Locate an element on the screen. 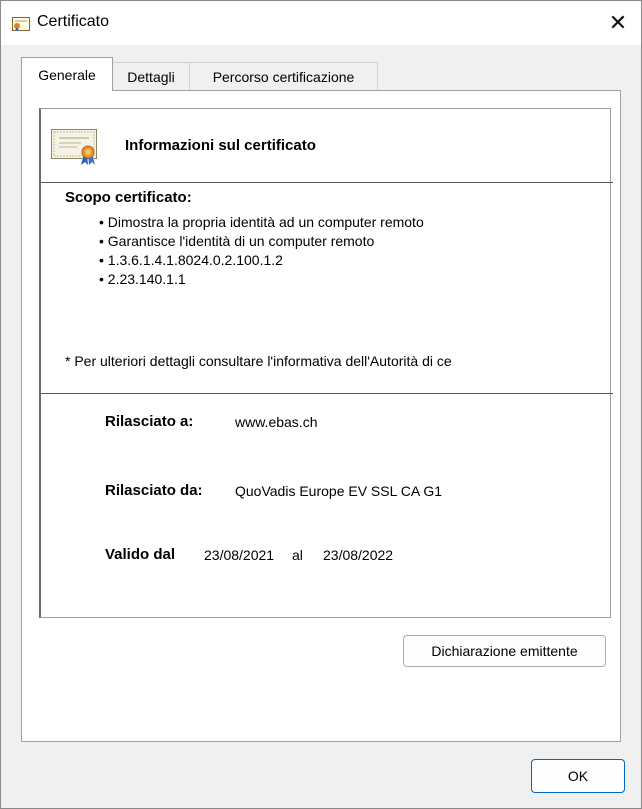 This screenshot has width=642, height=809. ok-button: OK is located at coordinates (578, 776).